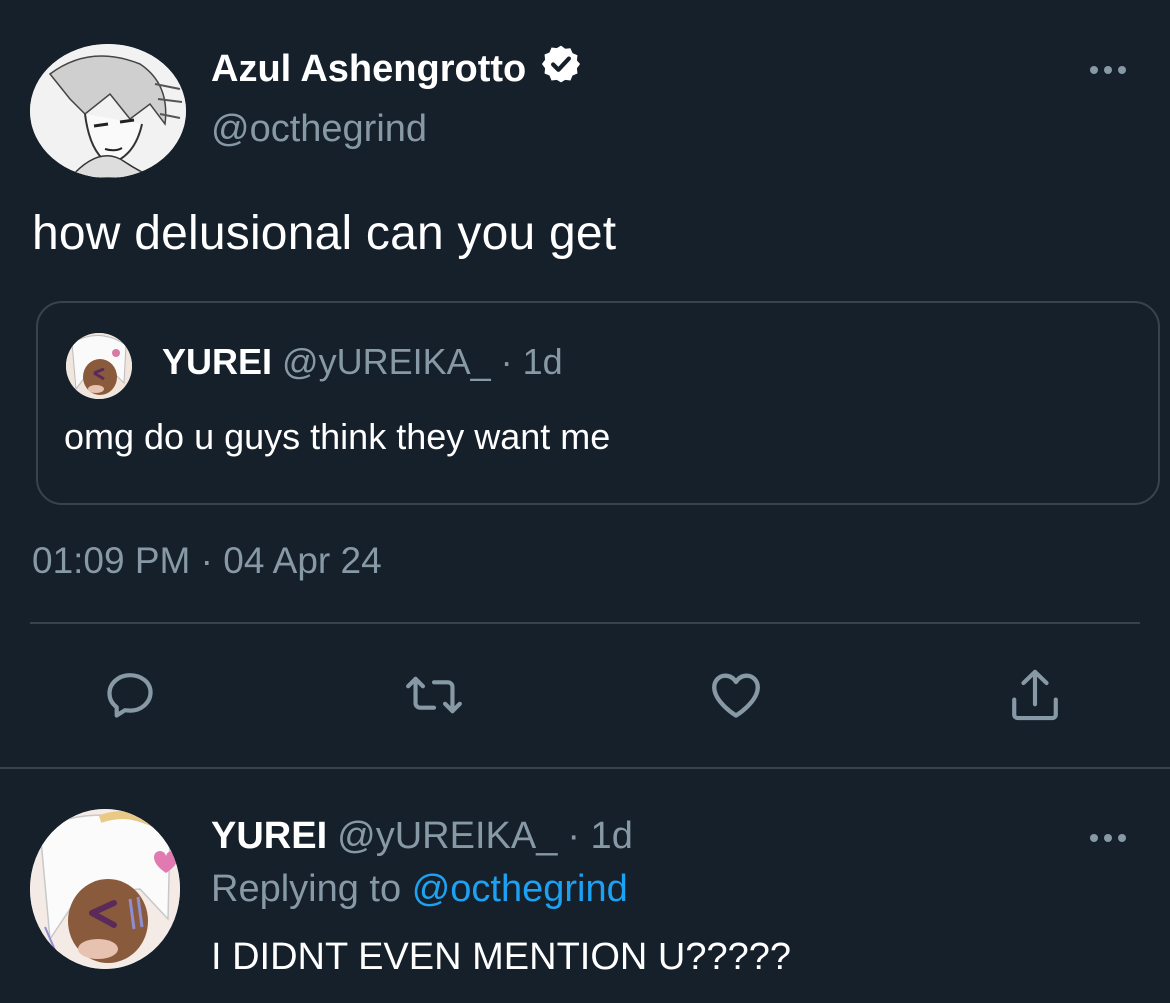 The image size is (1170, 1003). Describe the element at coordinates (561, 69) in the screenshot. I see `verified-badge-icon` at that location.